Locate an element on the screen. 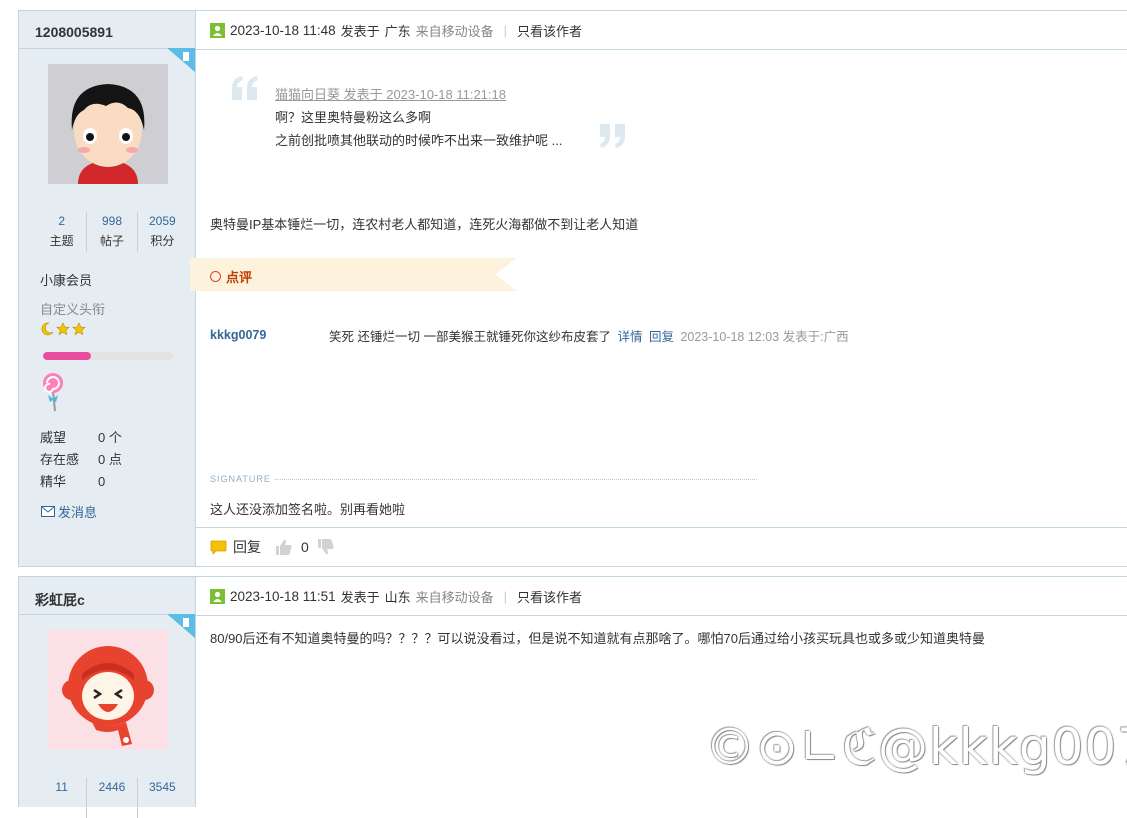  author-stats: 11 2446 3545 is located at coordinates (112, 798).